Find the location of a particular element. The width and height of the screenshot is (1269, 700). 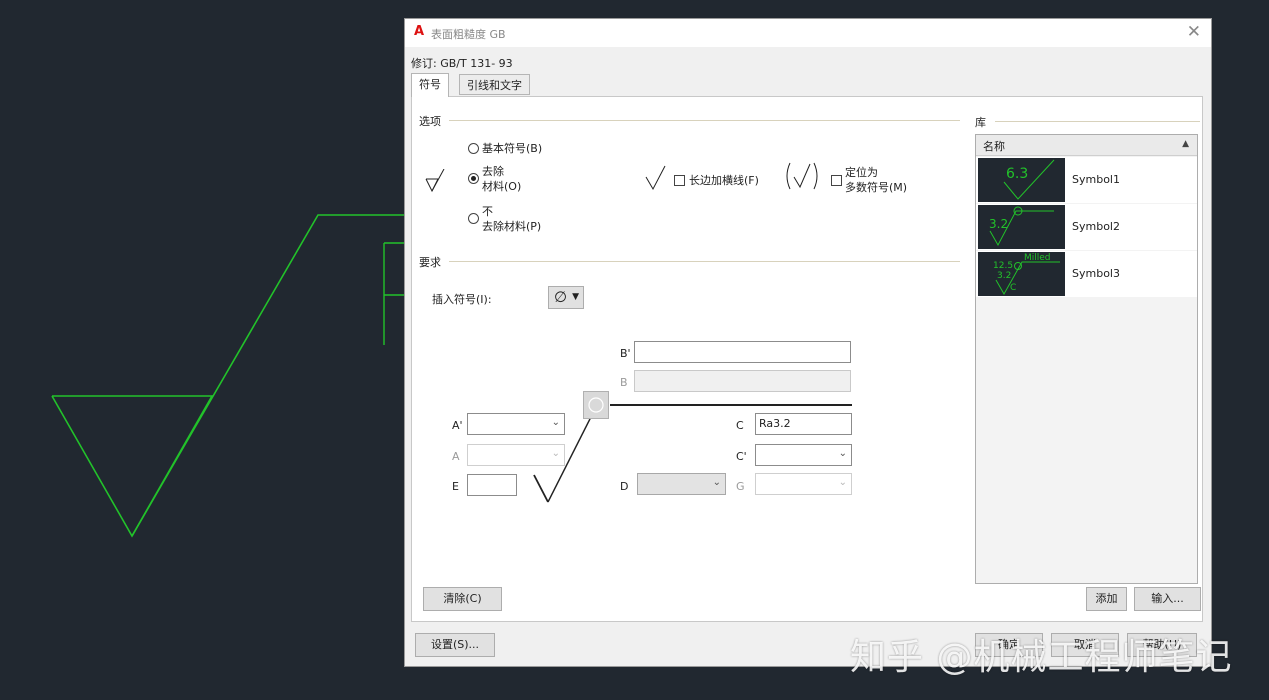

library-column-header: 名称 ▲ is located at coordinates (1086, 145).